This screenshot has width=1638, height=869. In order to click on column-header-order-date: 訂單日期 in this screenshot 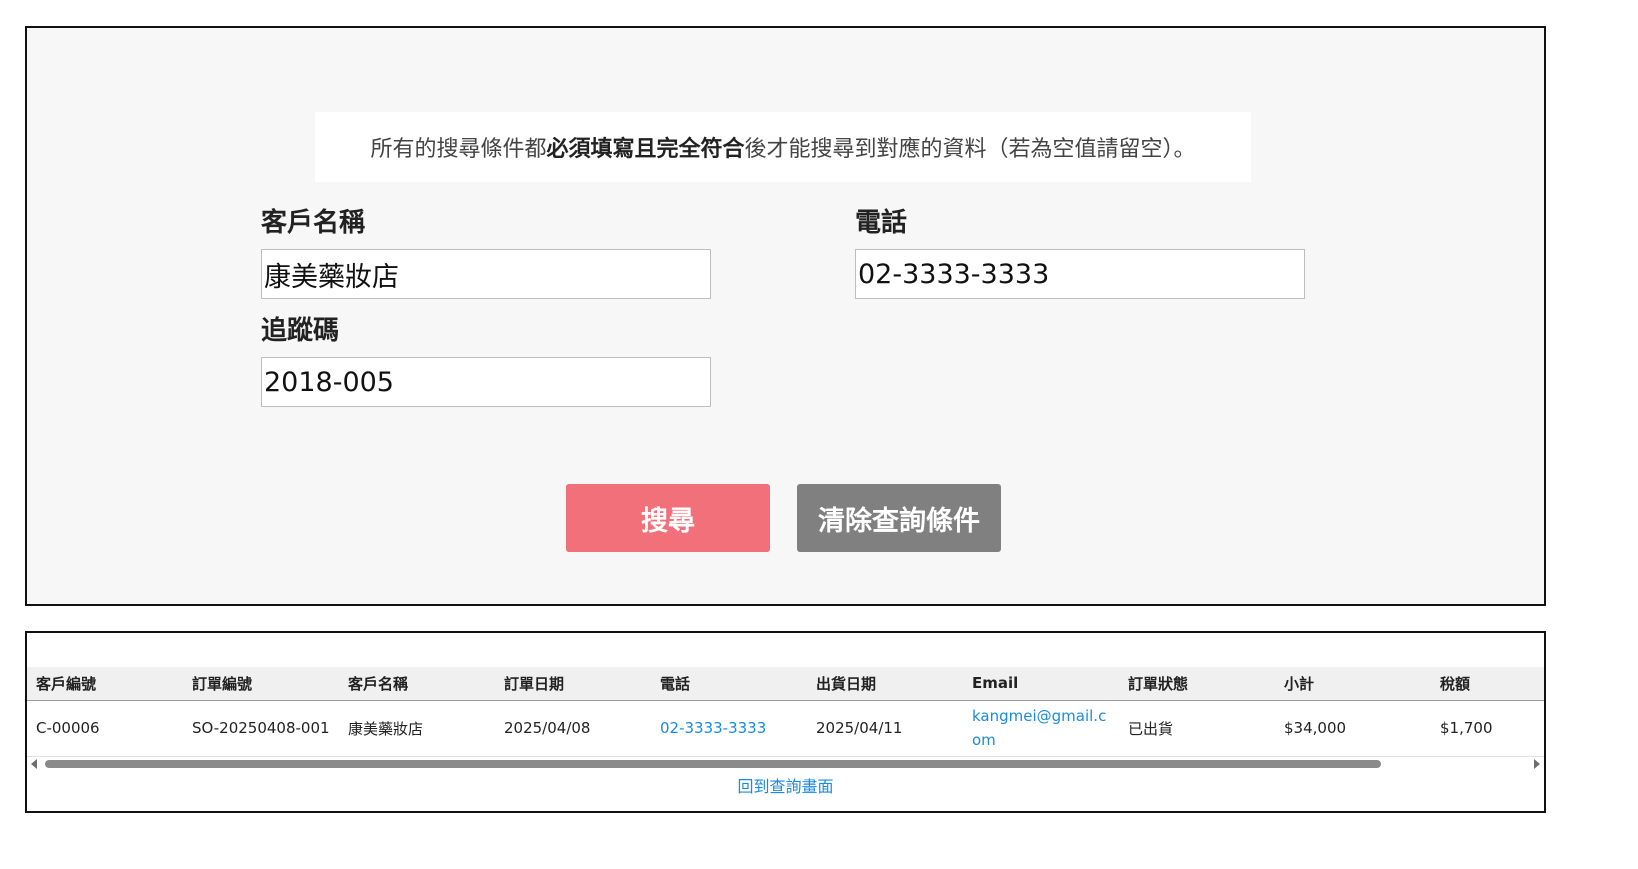, I will do `click(534, 683)`.